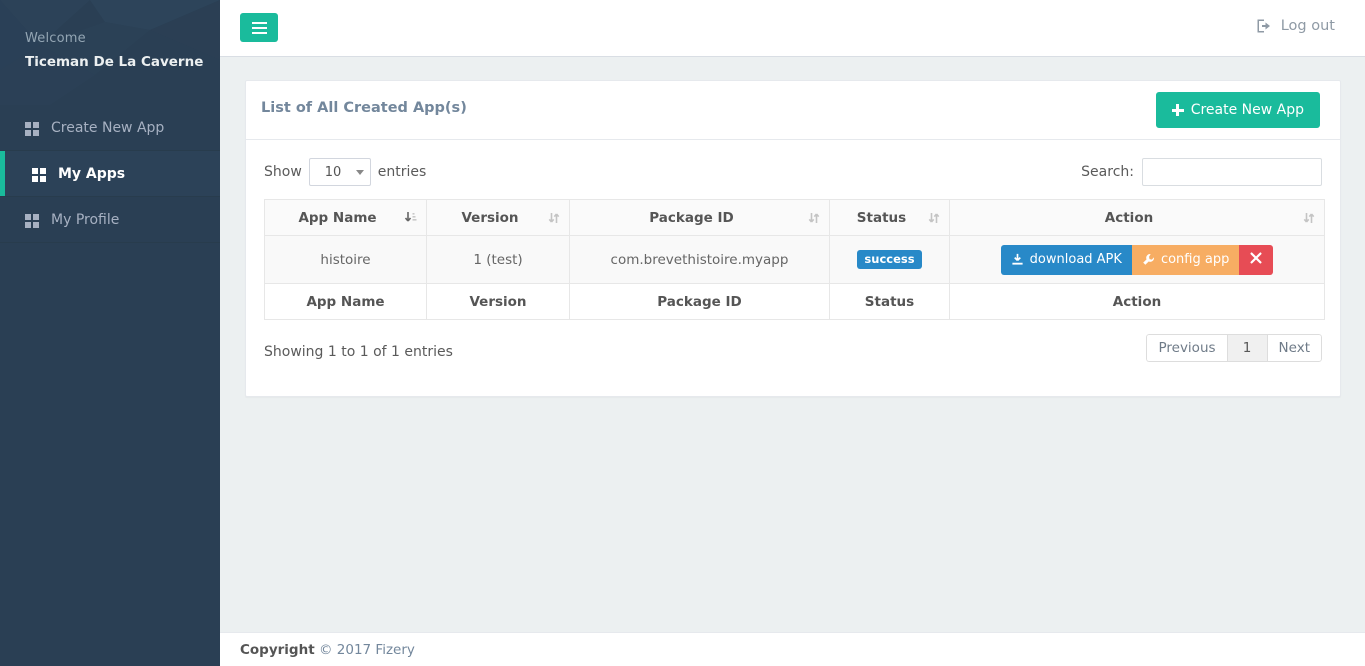 Image resolution: width=1365 pixels, height=666 pixels. I want to click on sidebar-texture, so click(110, 52).